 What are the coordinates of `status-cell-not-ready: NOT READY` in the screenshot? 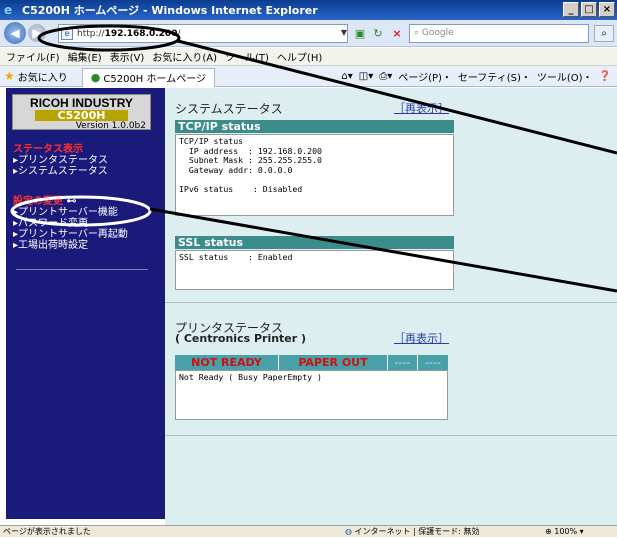 It's located at (227, 362).